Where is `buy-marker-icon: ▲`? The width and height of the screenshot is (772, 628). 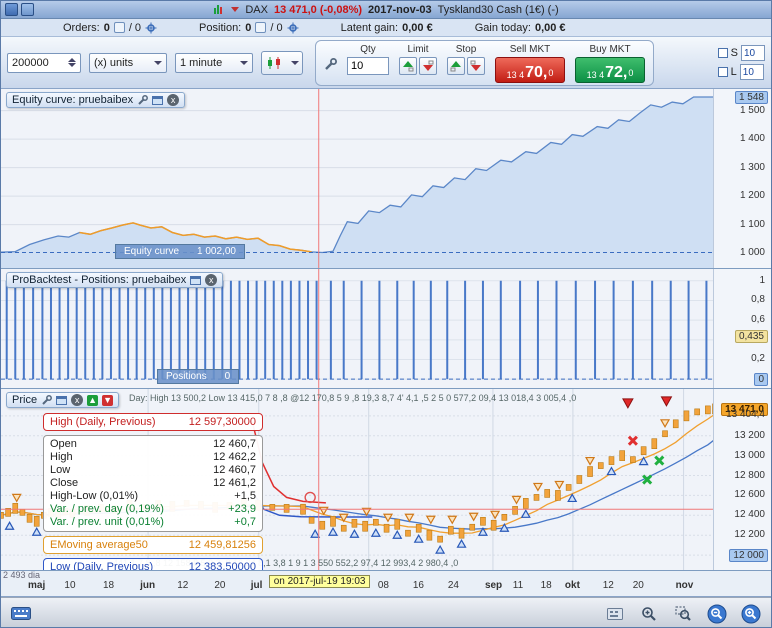
buy-marker-icon: ▲ is located at coordinates (93, 400).